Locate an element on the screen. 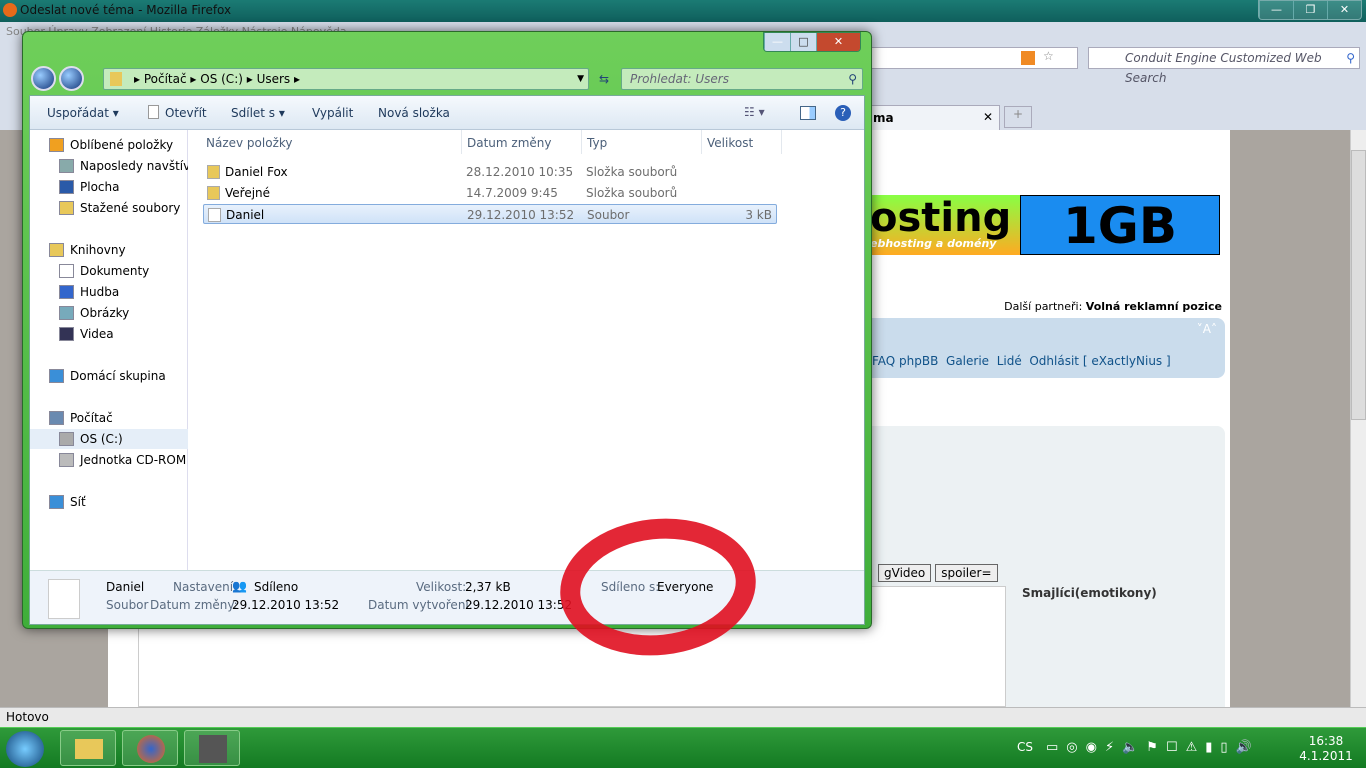  faq-link: FAQ phpBB is located at coordinates (905, 361).